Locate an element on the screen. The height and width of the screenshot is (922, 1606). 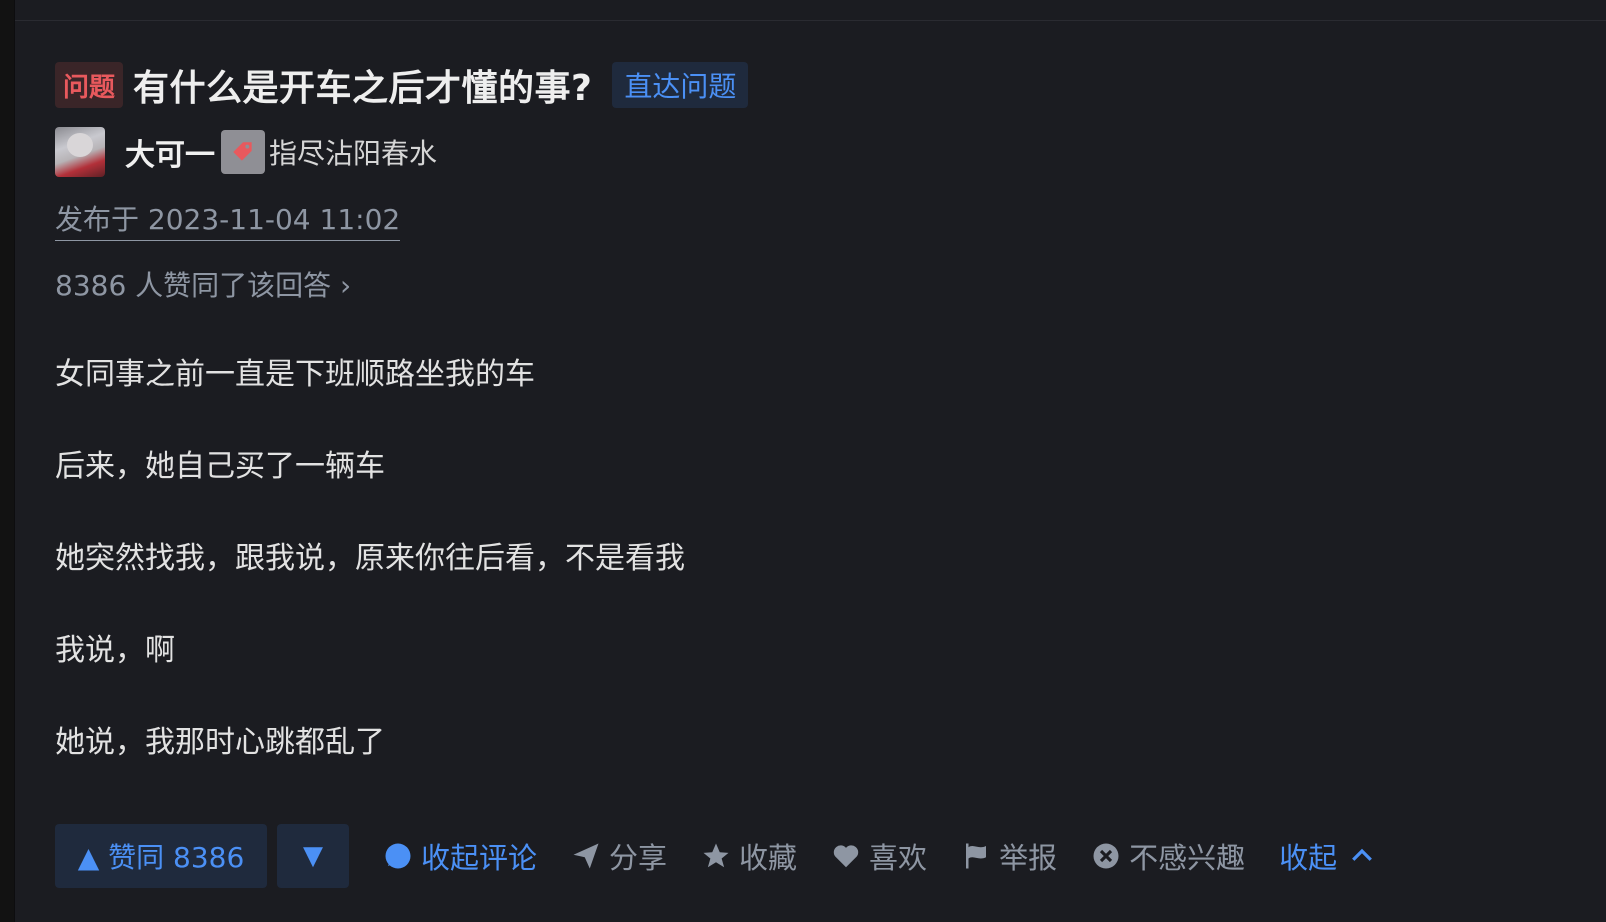
content-paragraph: 她突然找我，跟我说，原来你往后看，不是看我 is located at coordinates (370, 558).